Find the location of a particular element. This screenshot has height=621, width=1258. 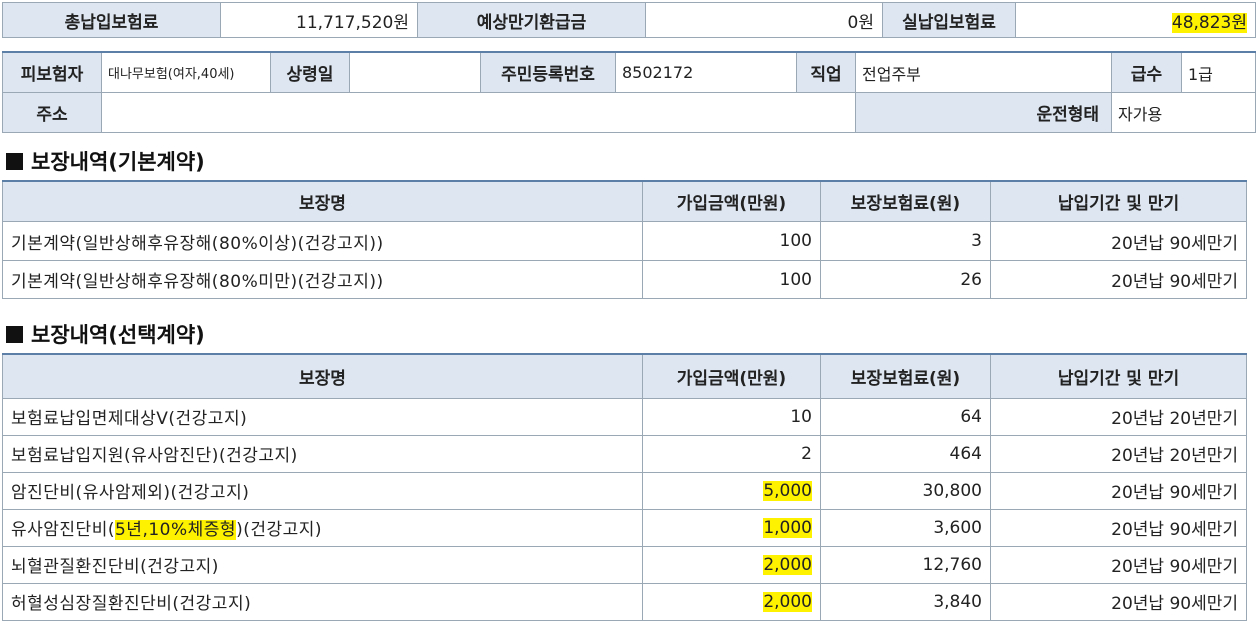

actual-premium-value-cell: 48,823원 is located at coordinates (1135, 20).